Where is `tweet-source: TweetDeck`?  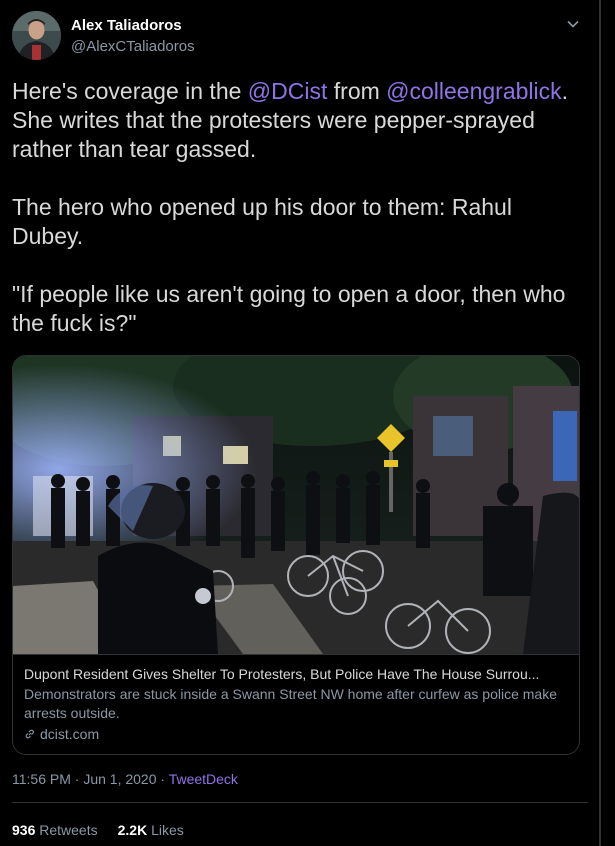 tweet-source: TweetDeck is located at coordinates (203, 779).